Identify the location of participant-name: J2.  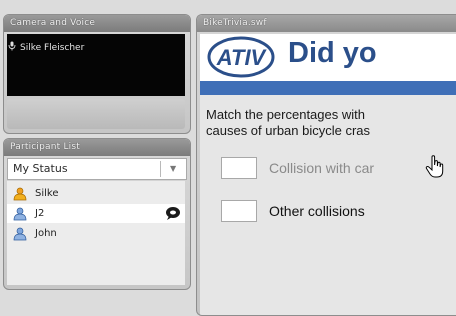
(40, 213).